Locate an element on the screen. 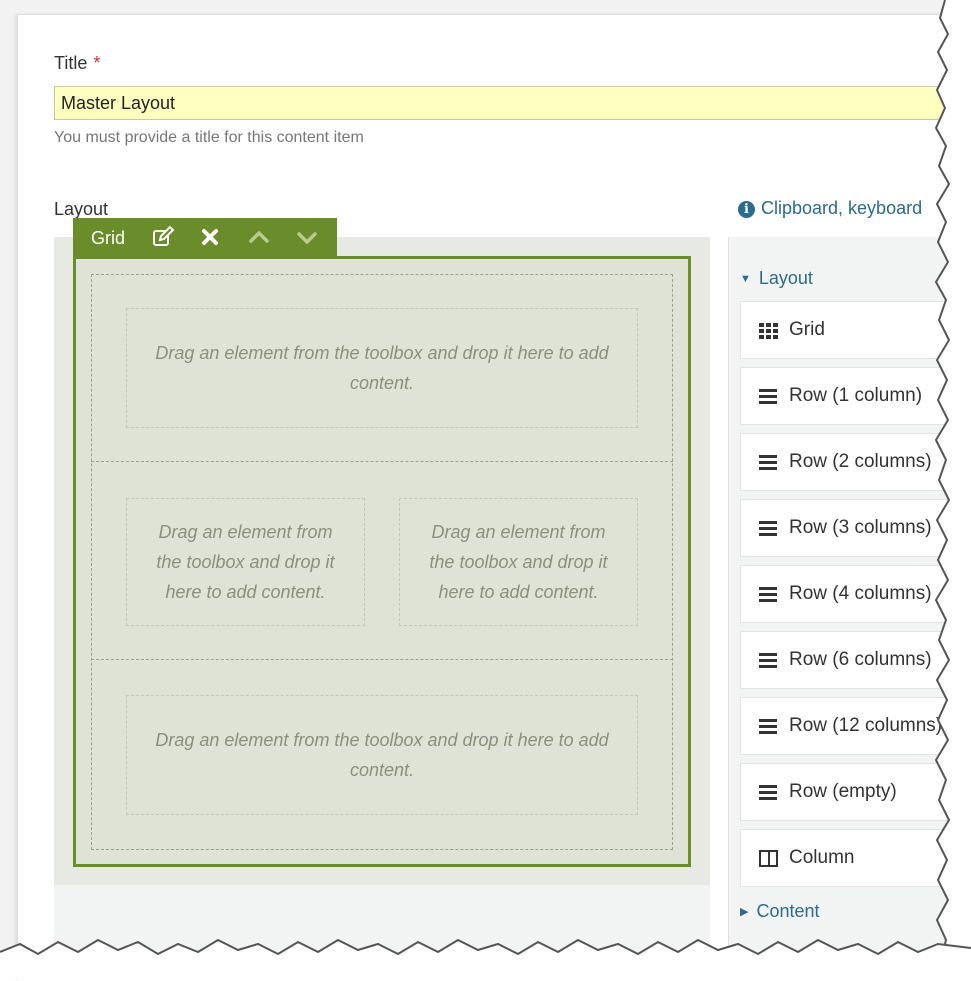 This screenshot has width=971, height=981. move-down-icon is located at coordinates (307, 237).